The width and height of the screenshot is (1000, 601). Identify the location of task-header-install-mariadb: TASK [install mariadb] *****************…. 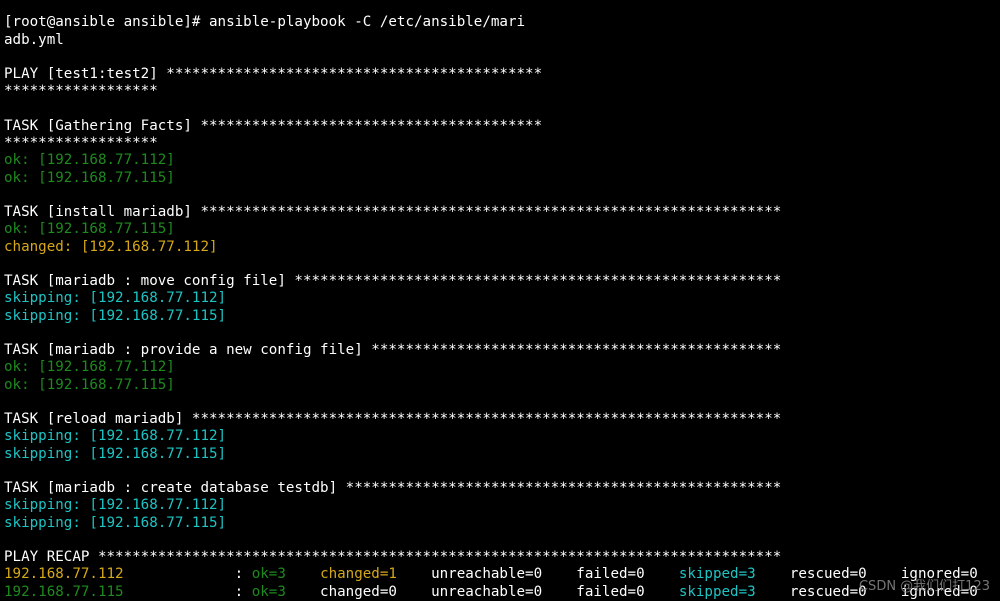
(502, 212).